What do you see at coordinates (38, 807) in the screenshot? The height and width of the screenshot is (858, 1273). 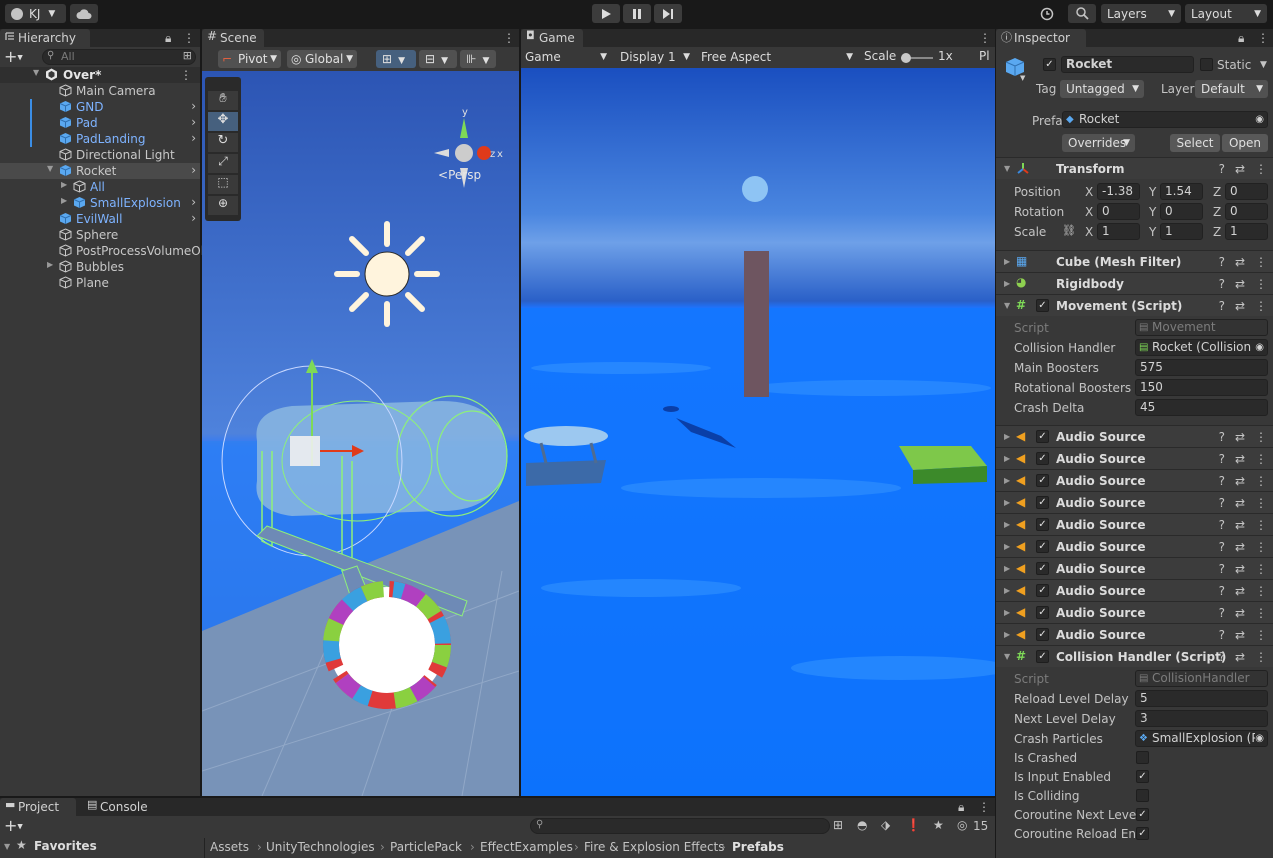 I see `tab-project: ▬ Project` at bounding box center [38, 807].